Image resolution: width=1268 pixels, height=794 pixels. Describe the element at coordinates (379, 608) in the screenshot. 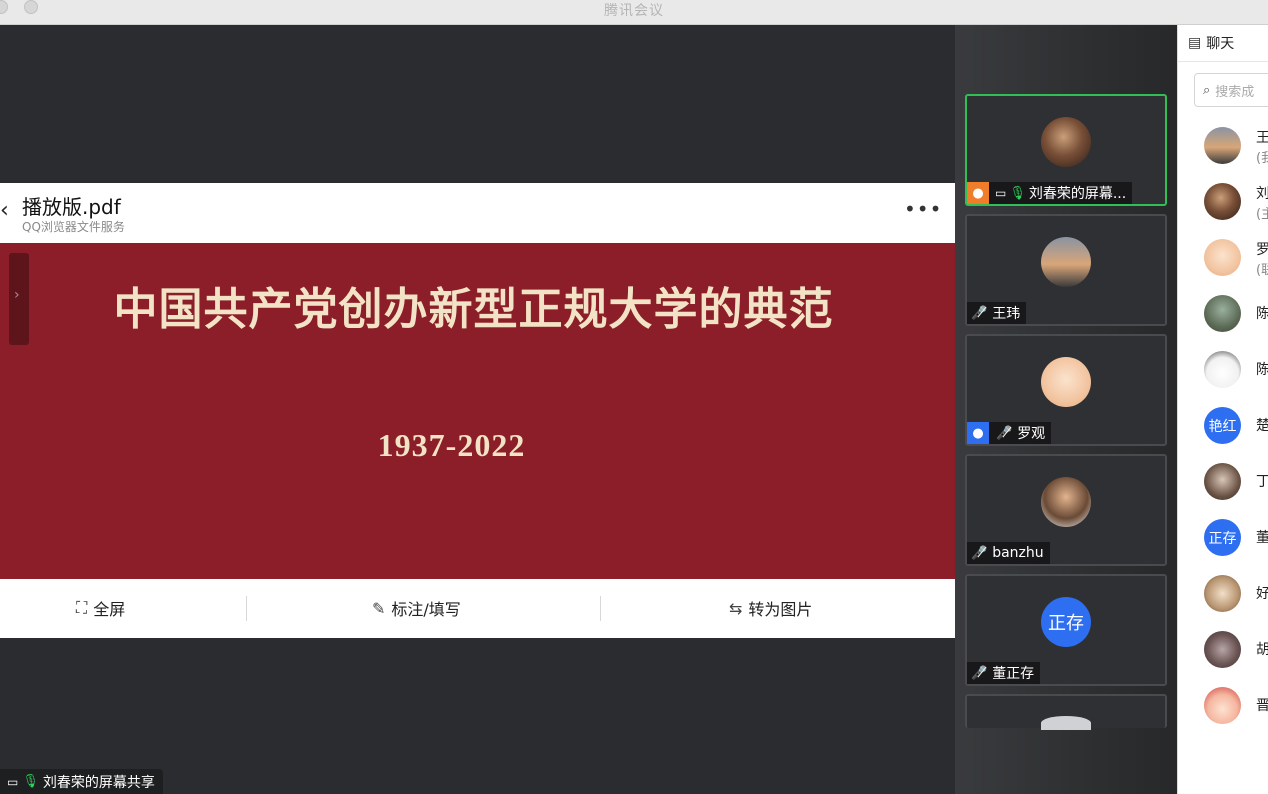

I see `edit-icon: ✎` at that location.